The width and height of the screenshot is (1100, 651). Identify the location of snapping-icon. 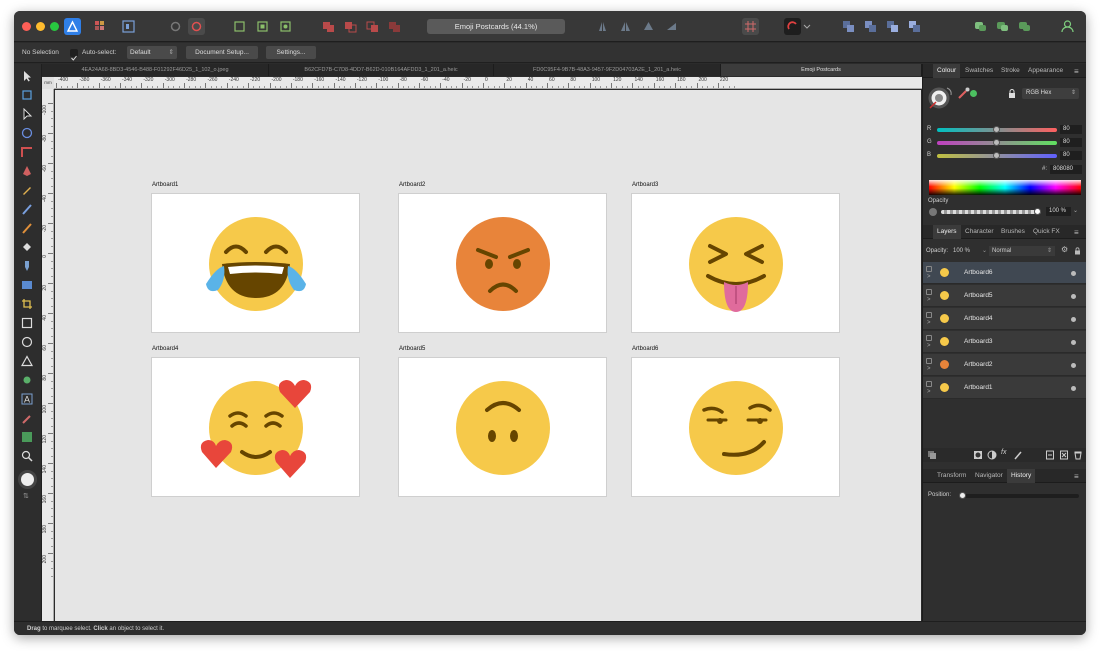
(196, 26).